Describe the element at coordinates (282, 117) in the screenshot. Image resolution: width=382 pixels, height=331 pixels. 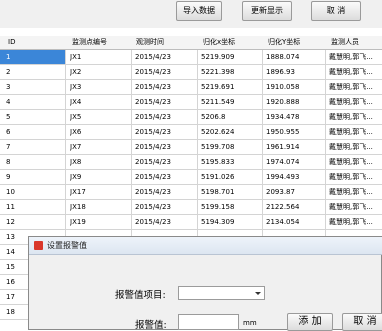
I see `table-cell: 1934.478` at that location.